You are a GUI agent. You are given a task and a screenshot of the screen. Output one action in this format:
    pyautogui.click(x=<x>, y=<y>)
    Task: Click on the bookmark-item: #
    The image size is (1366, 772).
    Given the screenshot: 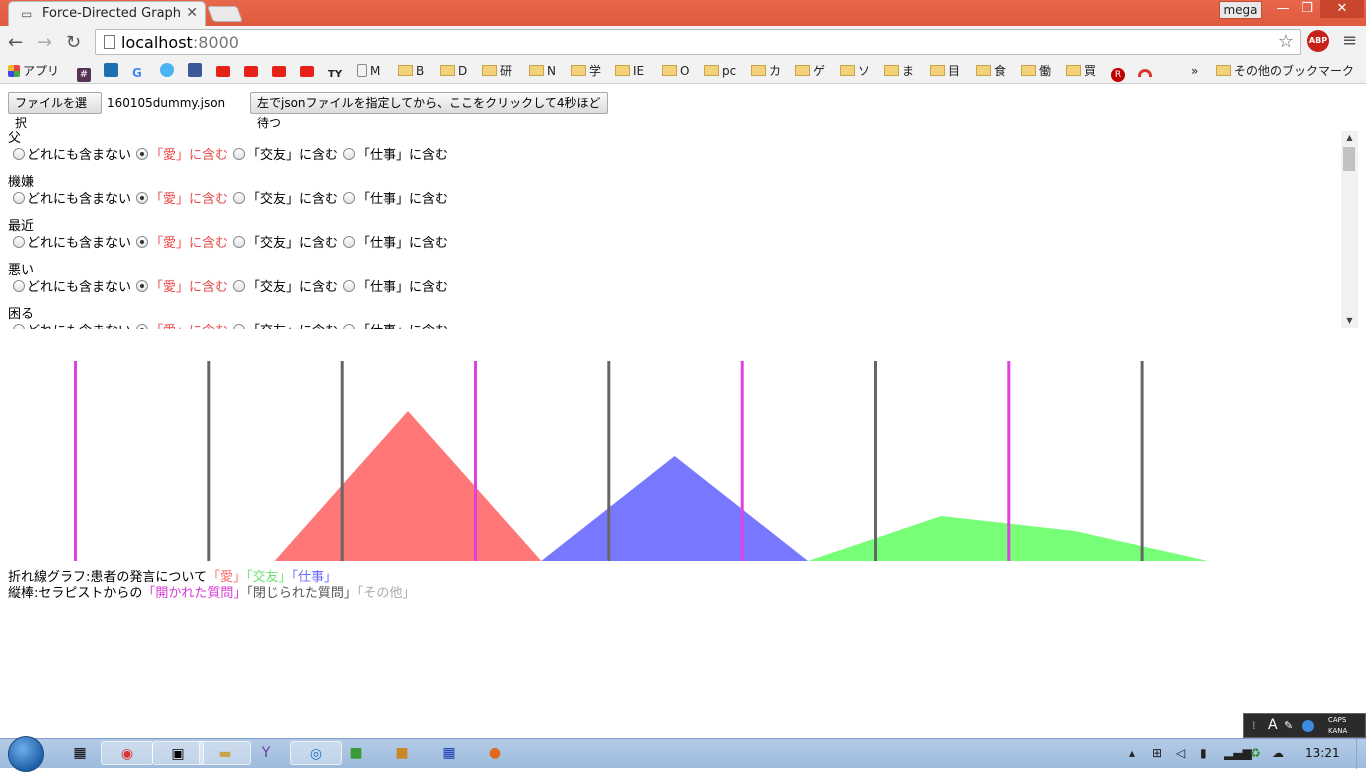 What is the action you would take?
    pyautogui.click(x=85, y=72)
    